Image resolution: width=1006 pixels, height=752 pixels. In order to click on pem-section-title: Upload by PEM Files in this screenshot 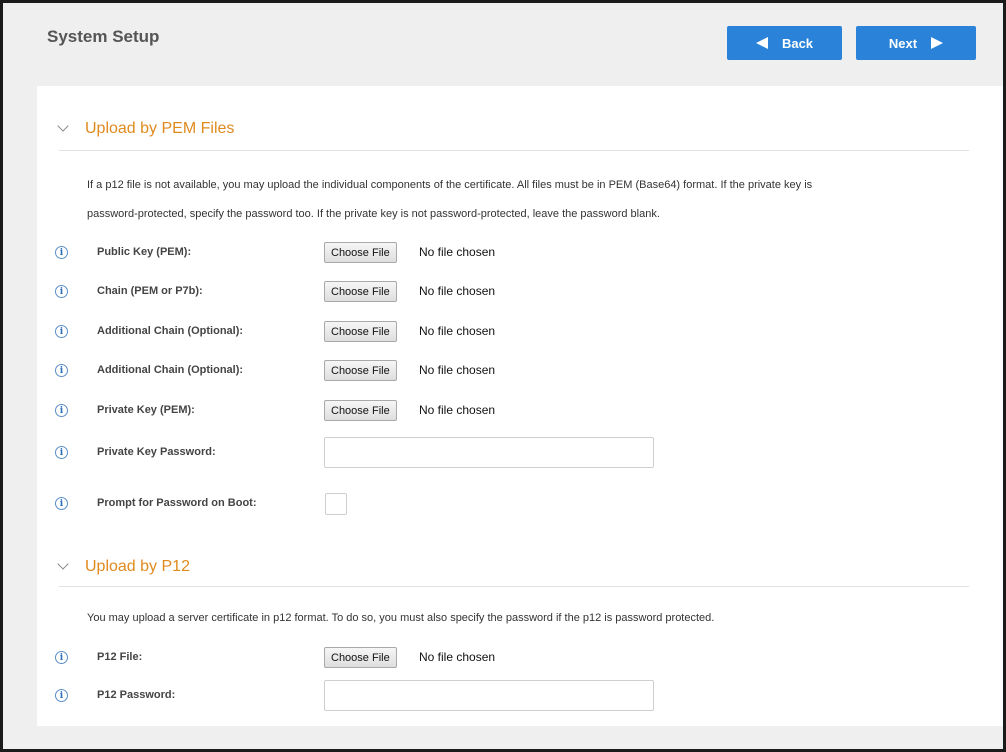, I will do `click(160, 128)`.